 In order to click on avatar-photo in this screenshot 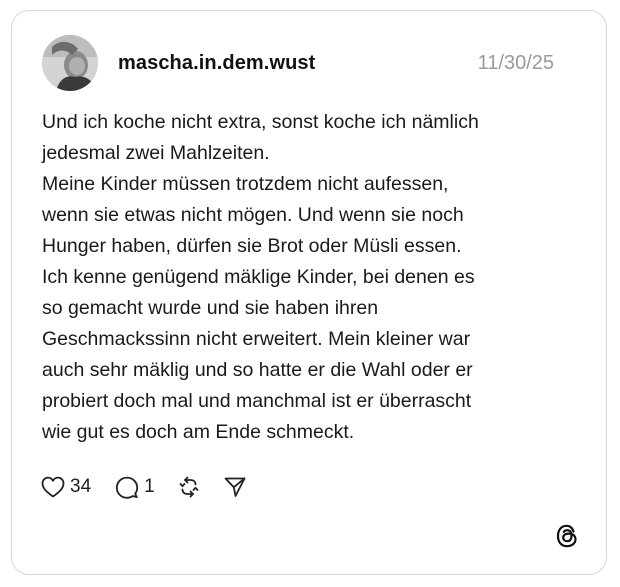, I will do `click(70, 63)`.